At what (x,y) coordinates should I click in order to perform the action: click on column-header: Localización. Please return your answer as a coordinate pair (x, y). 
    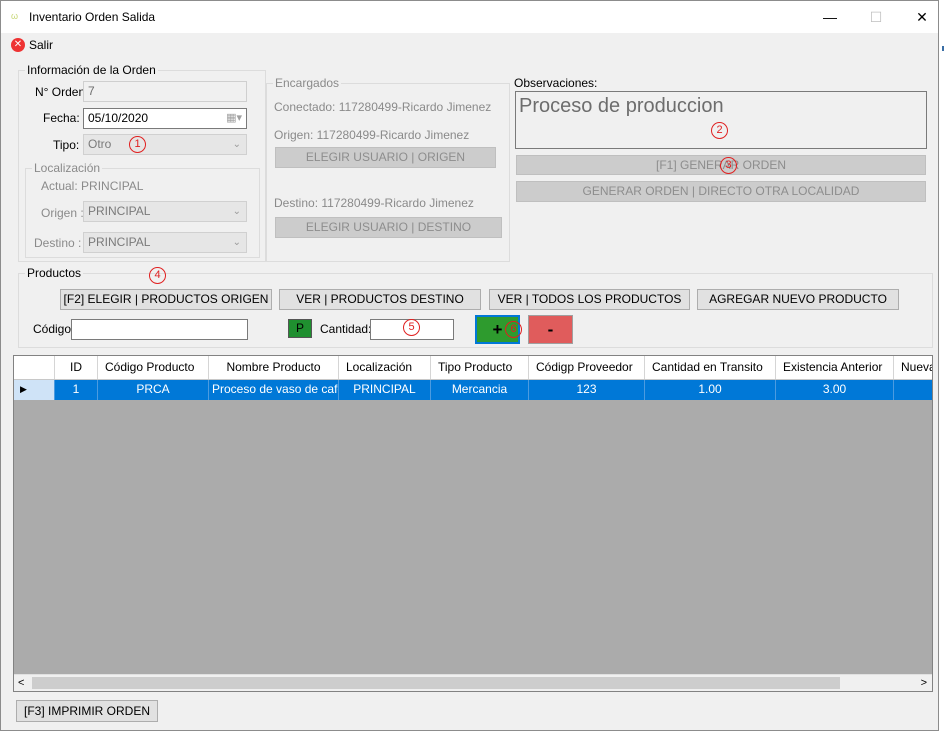
    Looking at the image, I should click on (385, 367).